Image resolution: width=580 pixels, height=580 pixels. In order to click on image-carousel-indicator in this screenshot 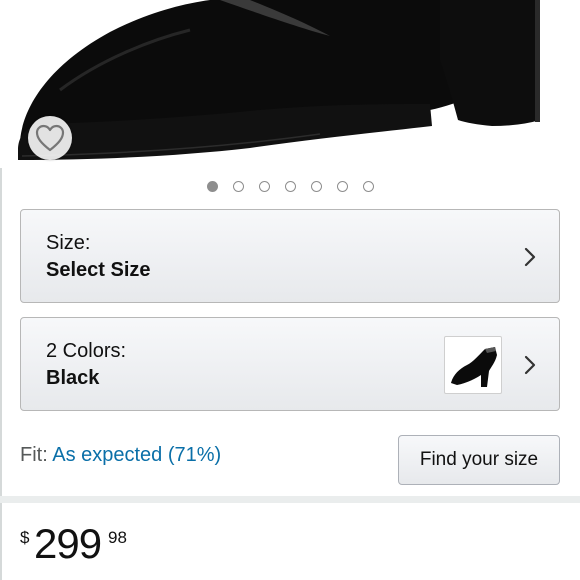, I will do `click(290, 188)`.